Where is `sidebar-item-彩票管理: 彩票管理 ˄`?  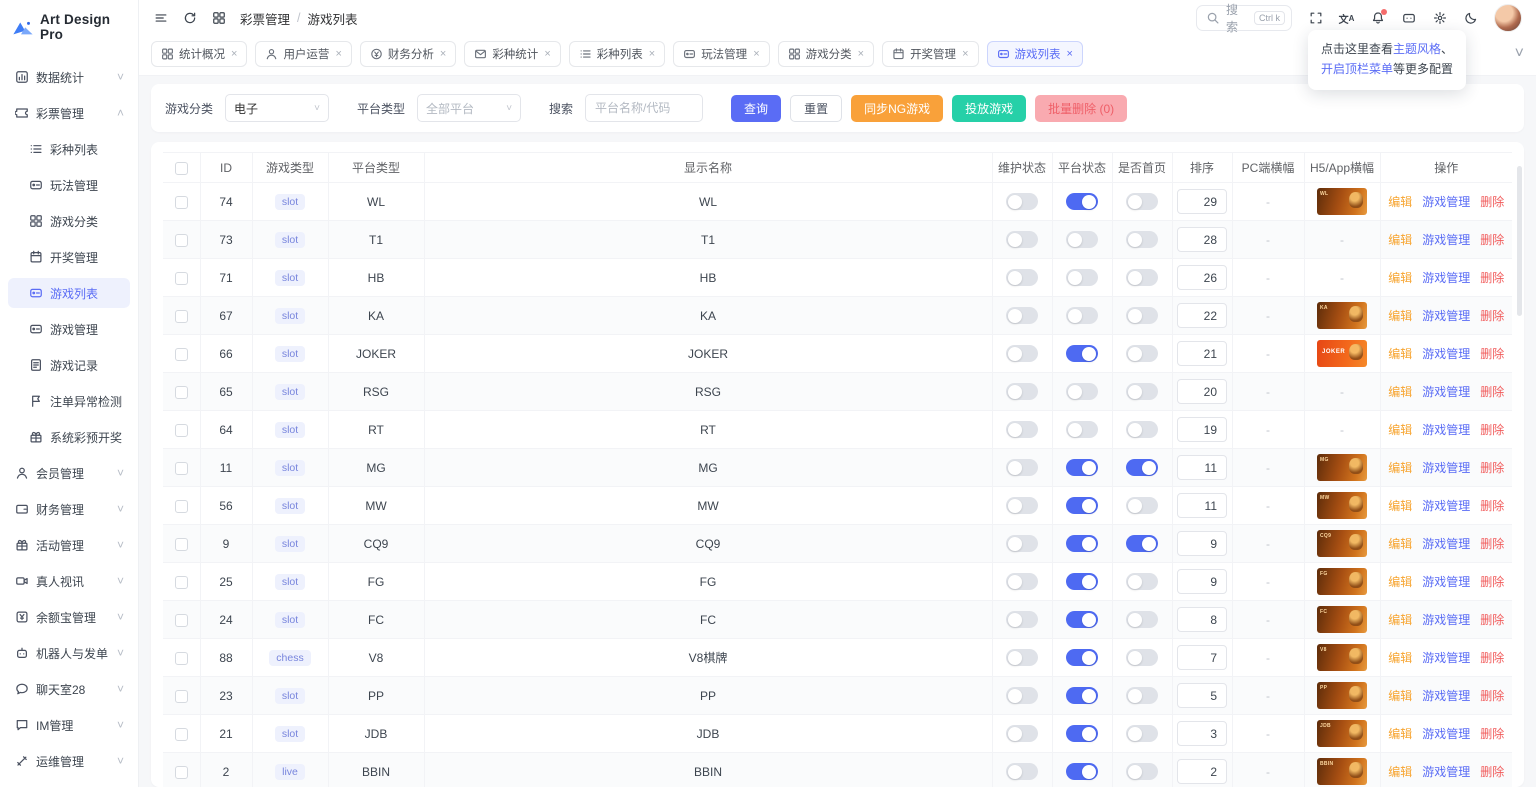
sidebar-item-彩票管理: 彩票管理 ˄ is located at coordinates (69, 113).